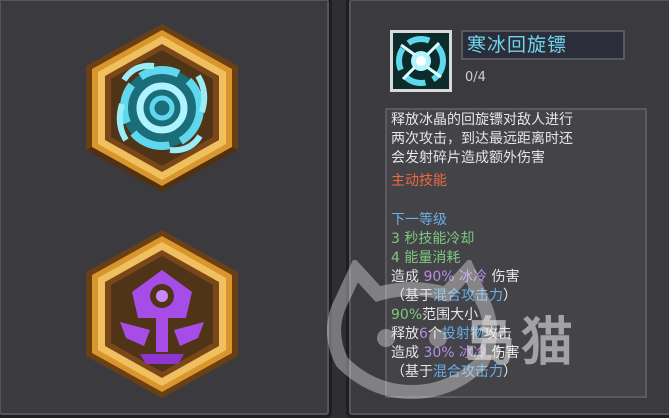  Describe the element at coordinates (543, 45) in the screenshot. I see `skill-name: 寒冰回旋镖` at that location.